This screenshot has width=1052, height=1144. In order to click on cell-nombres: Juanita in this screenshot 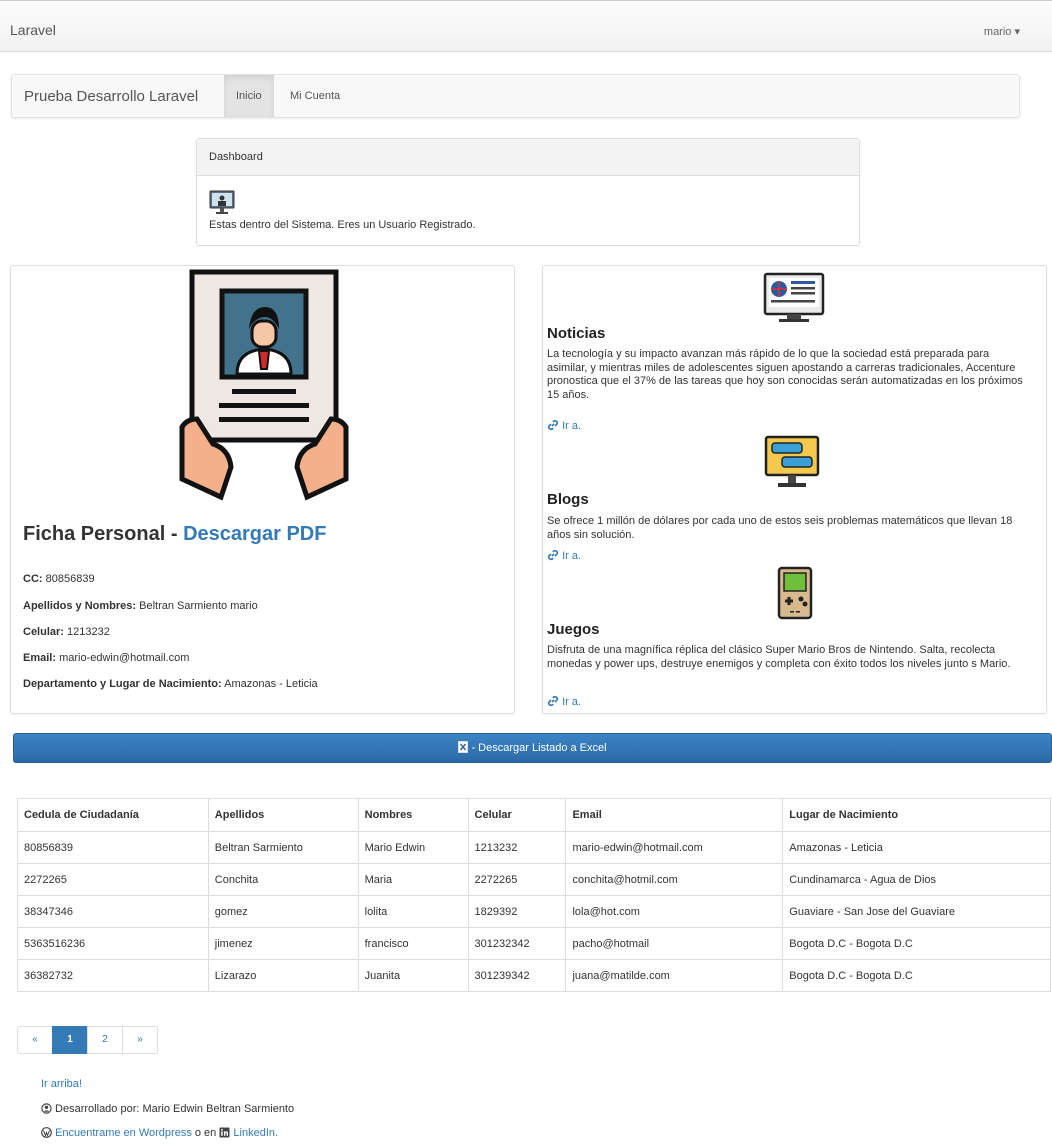, I will do `click(413, 975)`.